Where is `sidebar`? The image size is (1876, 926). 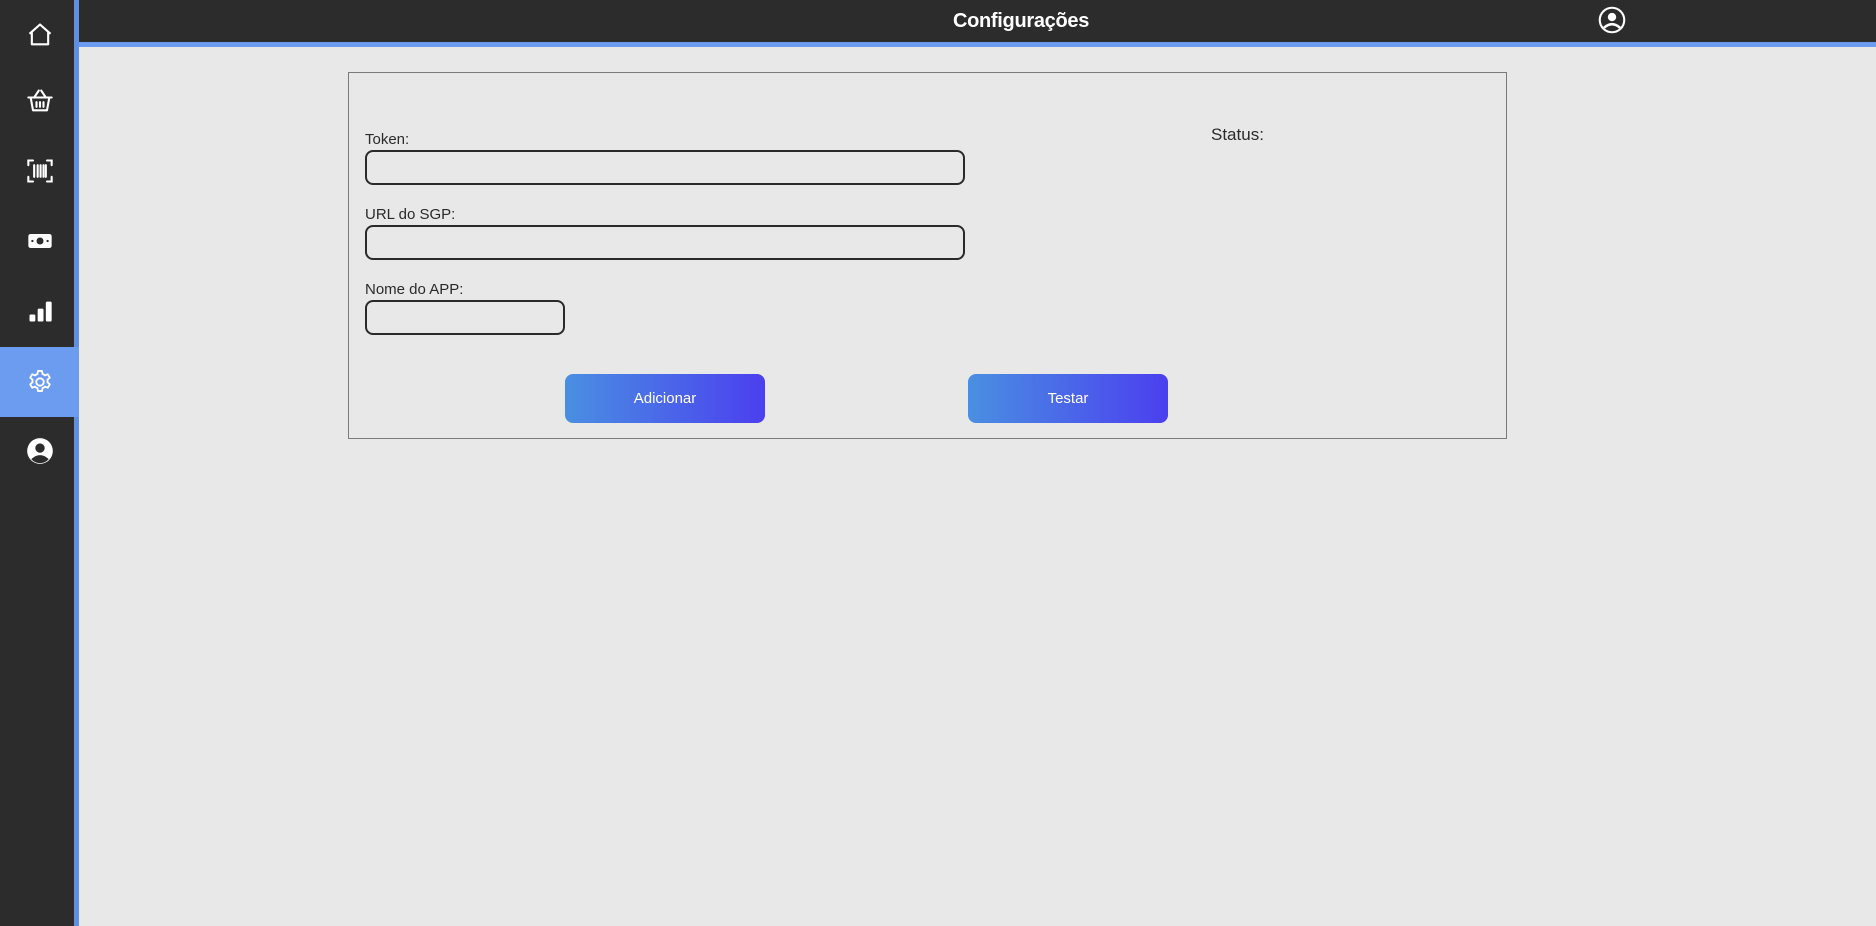 sidebar is located at coordinates (39, 463).